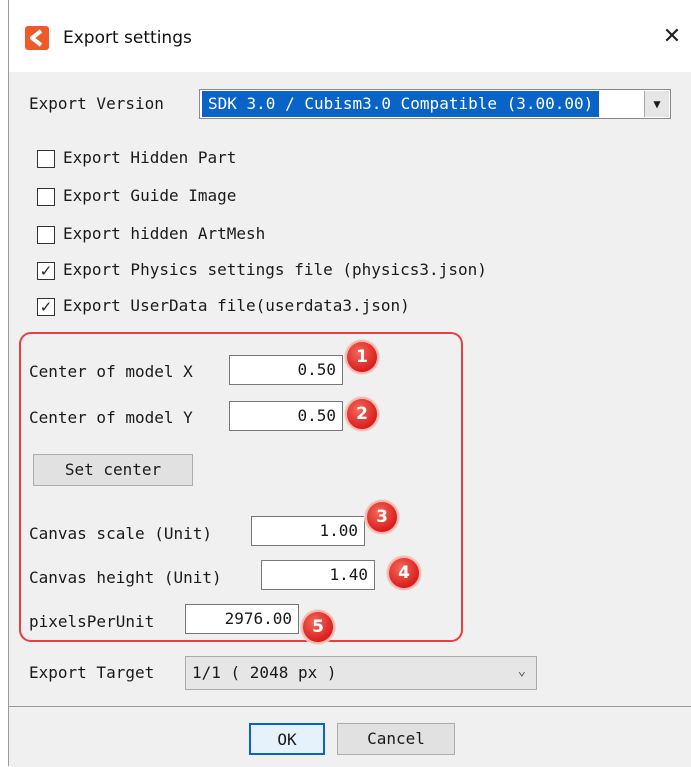 The image size is (691, 767). I want to click on callout-badge-1: 1, so click(362, 357).